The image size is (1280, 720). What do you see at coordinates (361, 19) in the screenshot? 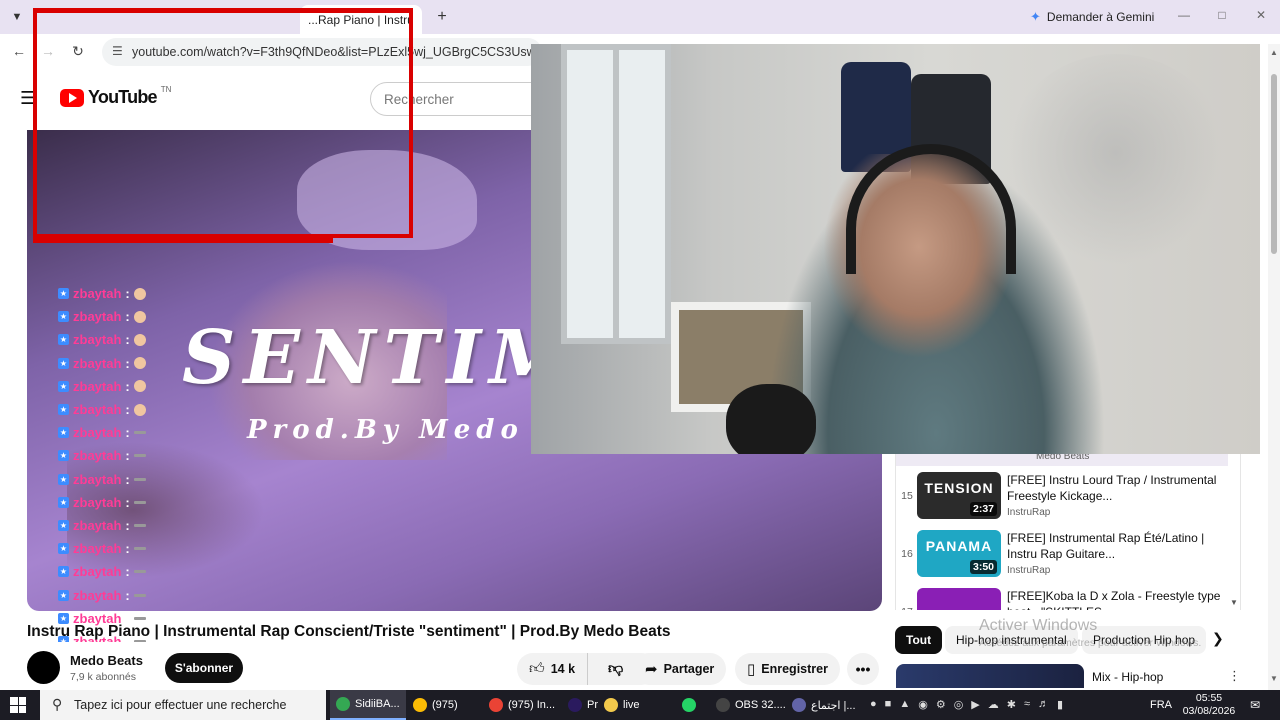
I see `browser-tab-active: ...Rap Piano | Instru` at bounding box center [361, 19].